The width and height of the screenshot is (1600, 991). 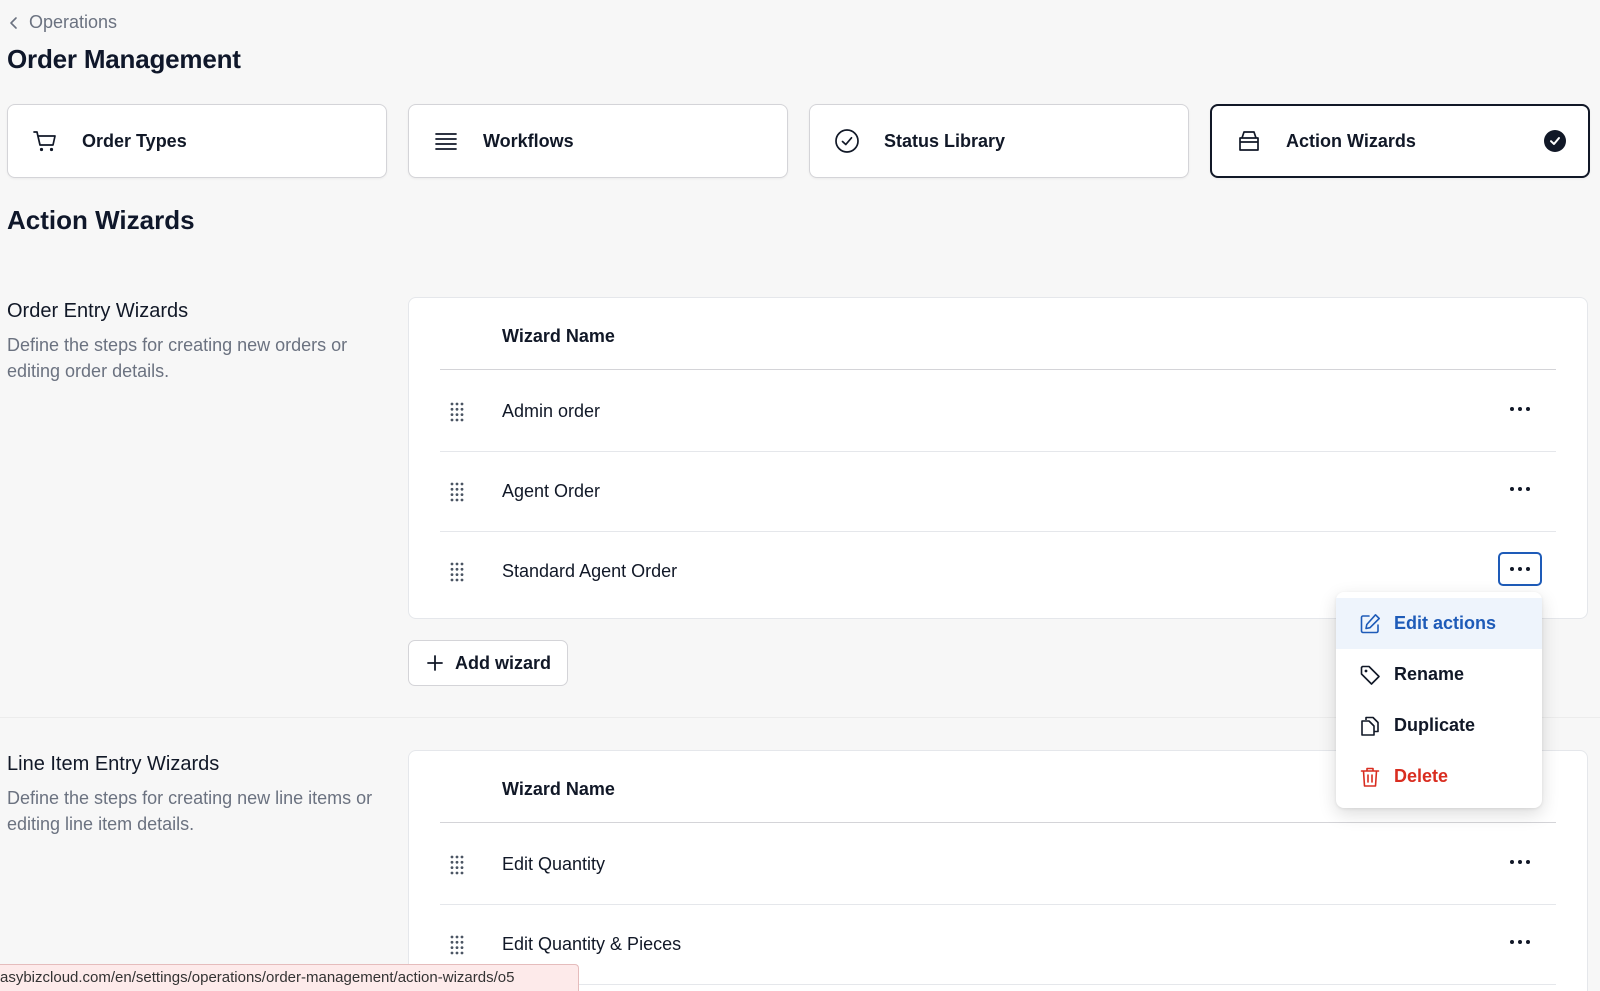 What do you see at coordinates (1445, 623) in the screenshot?
I see `menu-item-label: Edit actions` at bounding box center [1445, 623].